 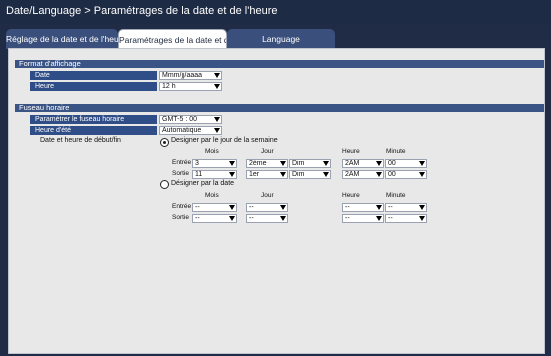 What do you see at coordinates (93, 75) in the screenshot?
I see `date-format-label: Date` at bounding box center [93, 75].